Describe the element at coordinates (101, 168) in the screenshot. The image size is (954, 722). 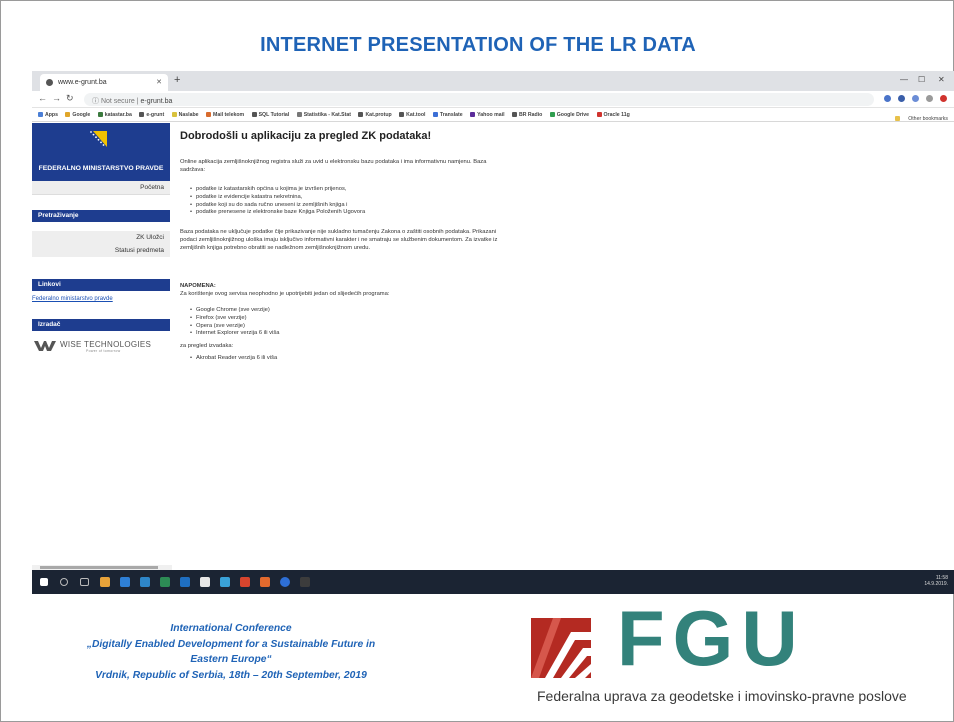
I see `ministry-name: FEDERALNO MINISTARSTVO PRAVDE` at that location.